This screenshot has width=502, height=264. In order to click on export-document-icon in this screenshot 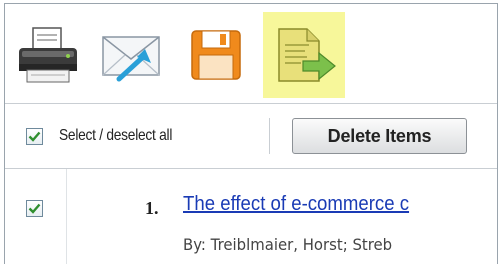, I will do `click(307, 55)`.